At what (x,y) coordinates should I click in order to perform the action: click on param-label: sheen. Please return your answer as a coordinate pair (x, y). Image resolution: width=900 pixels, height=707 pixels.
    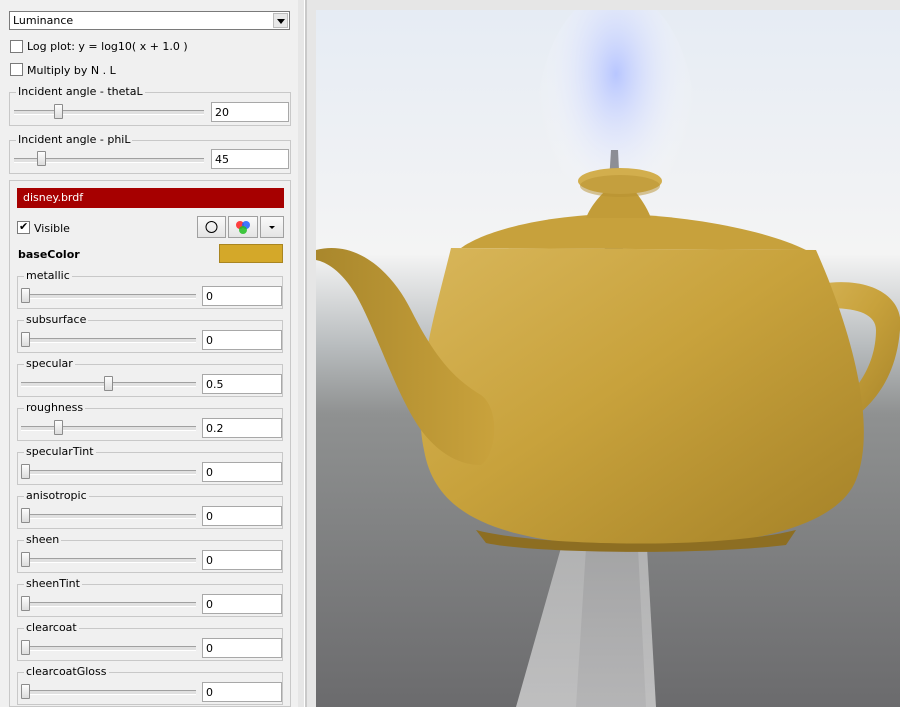
    Looking at the image, I should click on (43, 539).